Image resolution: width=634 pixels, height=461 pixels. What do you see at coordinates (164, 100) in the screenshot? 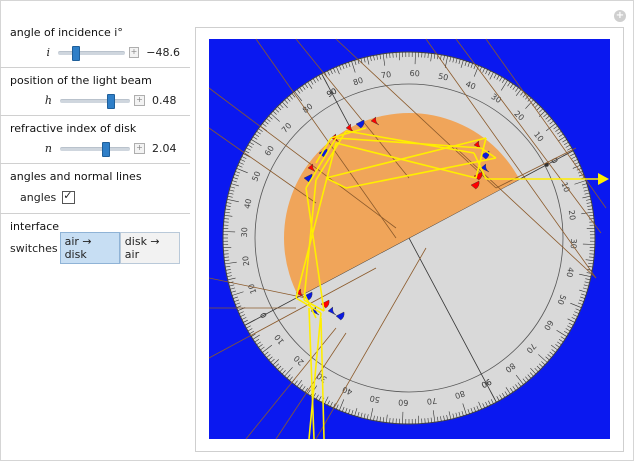
I see `position-value: 0.48` at bounding box center [164, 100].